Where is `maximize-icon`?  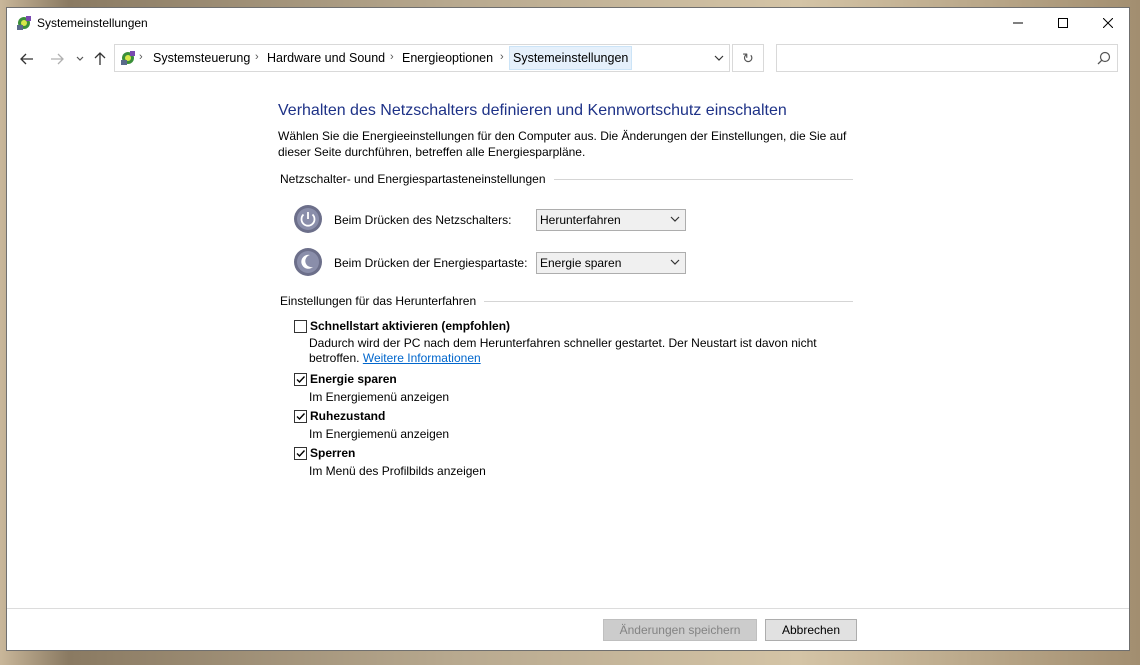 maximize-icon is located at coordinates (1062, 23).